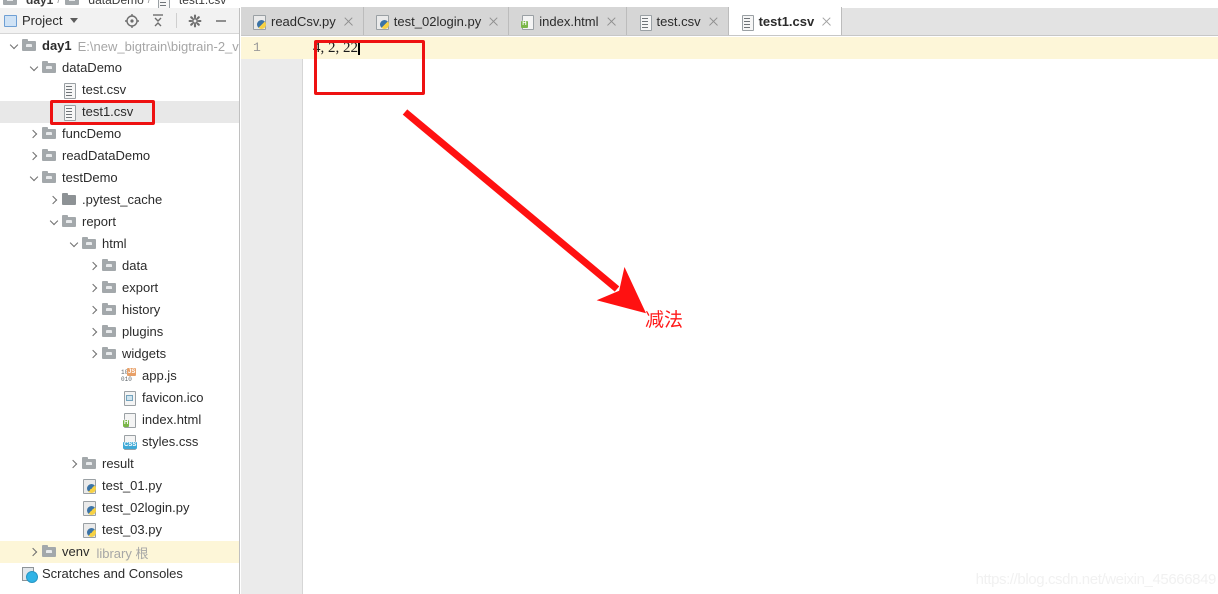 The image size is (1218, 594). I want to click on tree-row: readDataDemo, so click(119, 156).